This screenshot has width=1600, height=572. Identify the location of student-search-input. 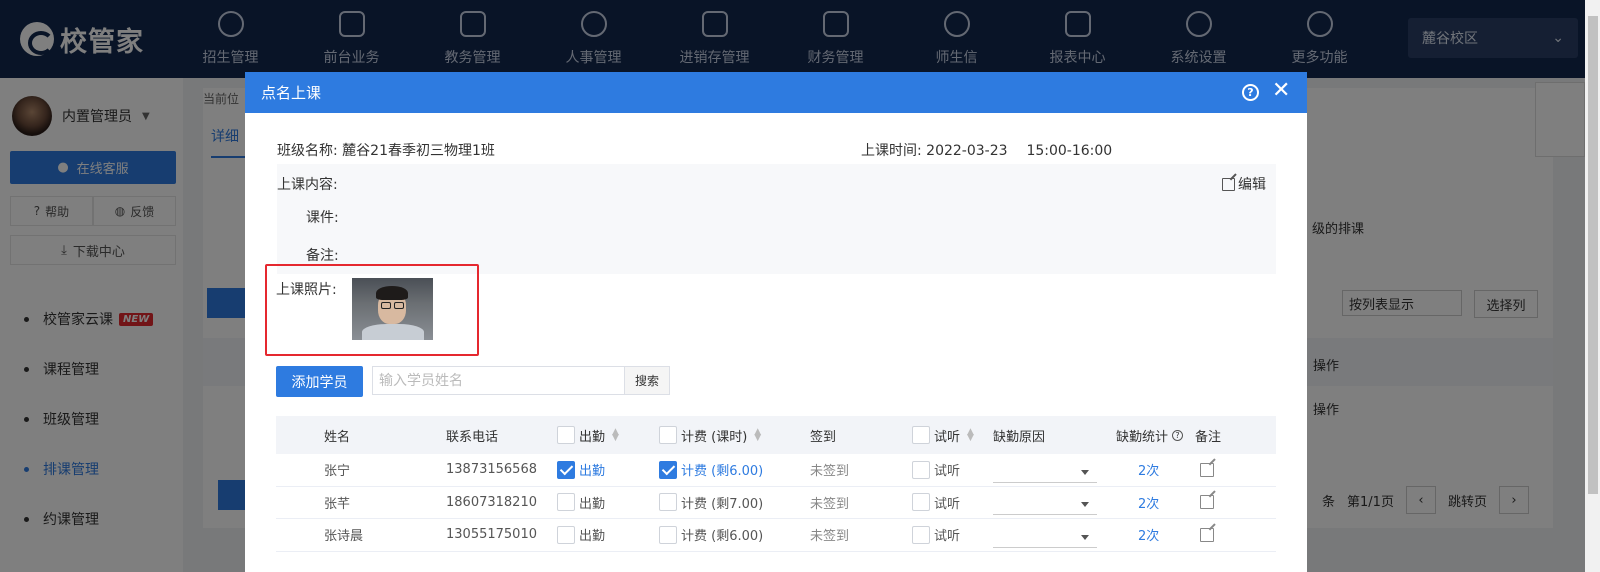
(498, 380).